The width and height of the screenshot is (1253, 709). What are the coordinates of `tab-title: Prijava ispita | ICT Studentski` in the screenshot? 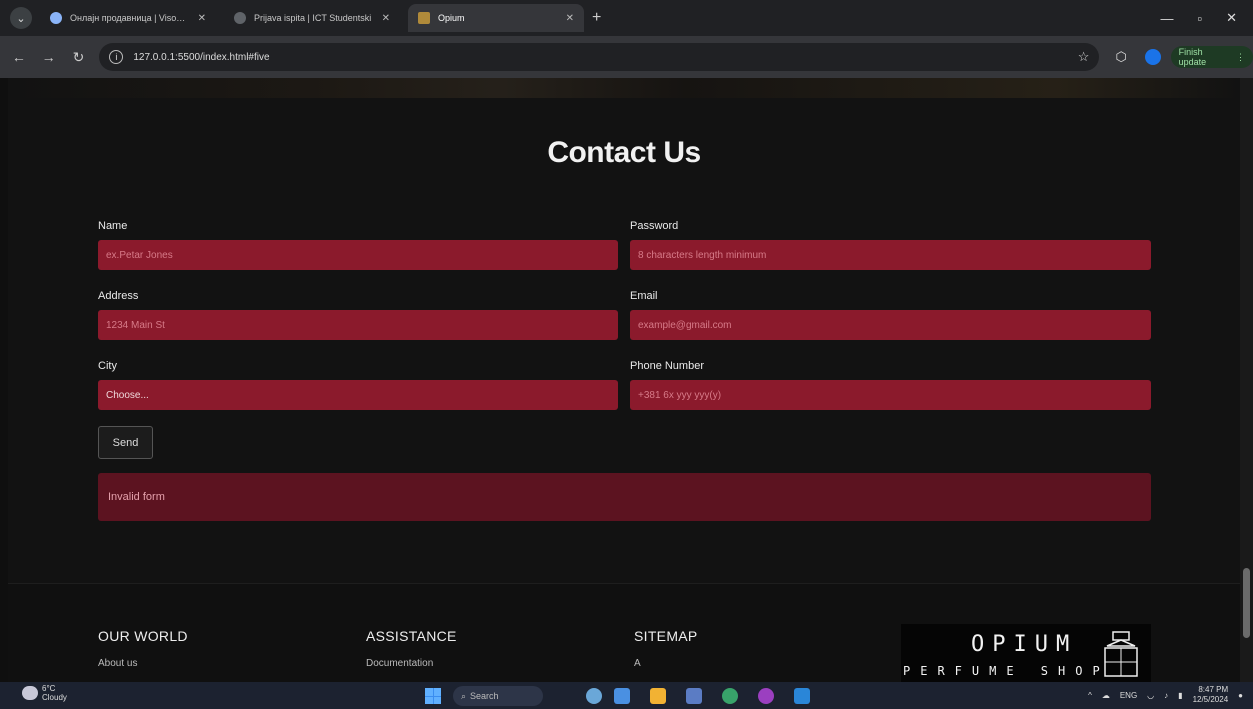 It's located at (313, 18).